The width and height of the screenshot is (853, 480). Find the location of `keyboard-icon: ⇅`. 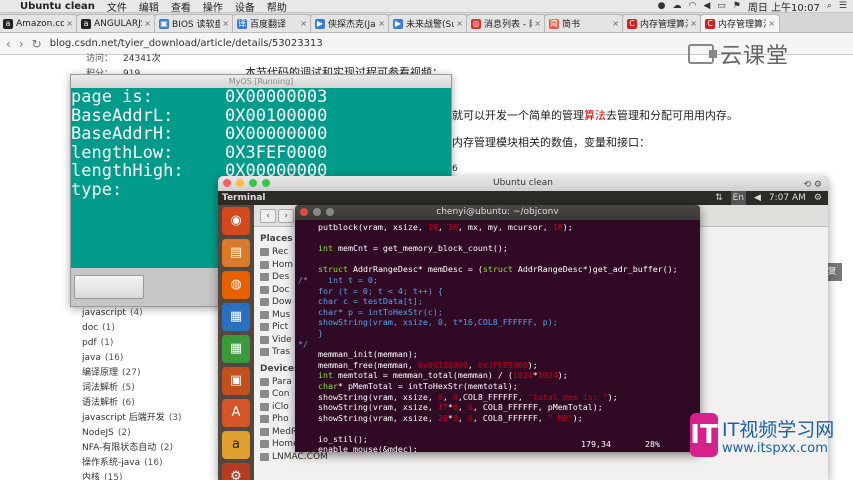

keyboard-icon: ⇅ is located at coordinates (719, 198).